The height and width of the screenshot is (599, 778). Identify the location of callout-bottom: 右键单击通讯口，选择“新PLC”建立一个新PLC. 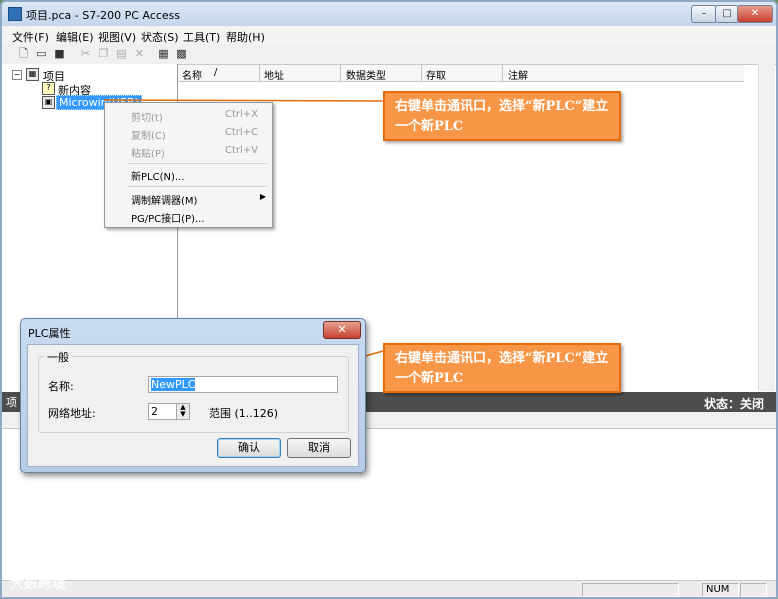
(502, 368).